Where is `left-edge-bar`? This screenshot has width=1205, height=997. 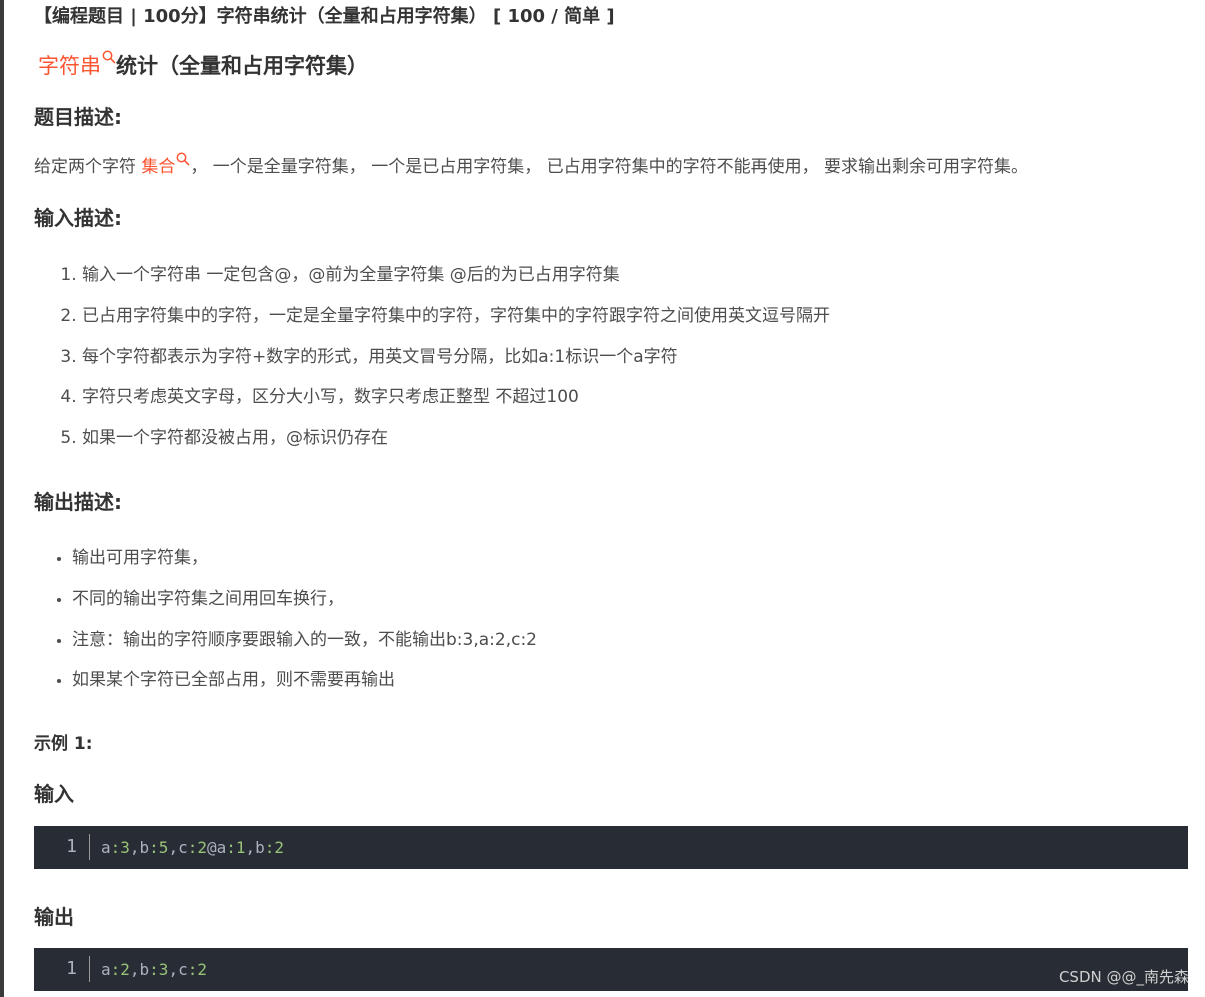 left-edge-bar is located at coordinates (2, 498).